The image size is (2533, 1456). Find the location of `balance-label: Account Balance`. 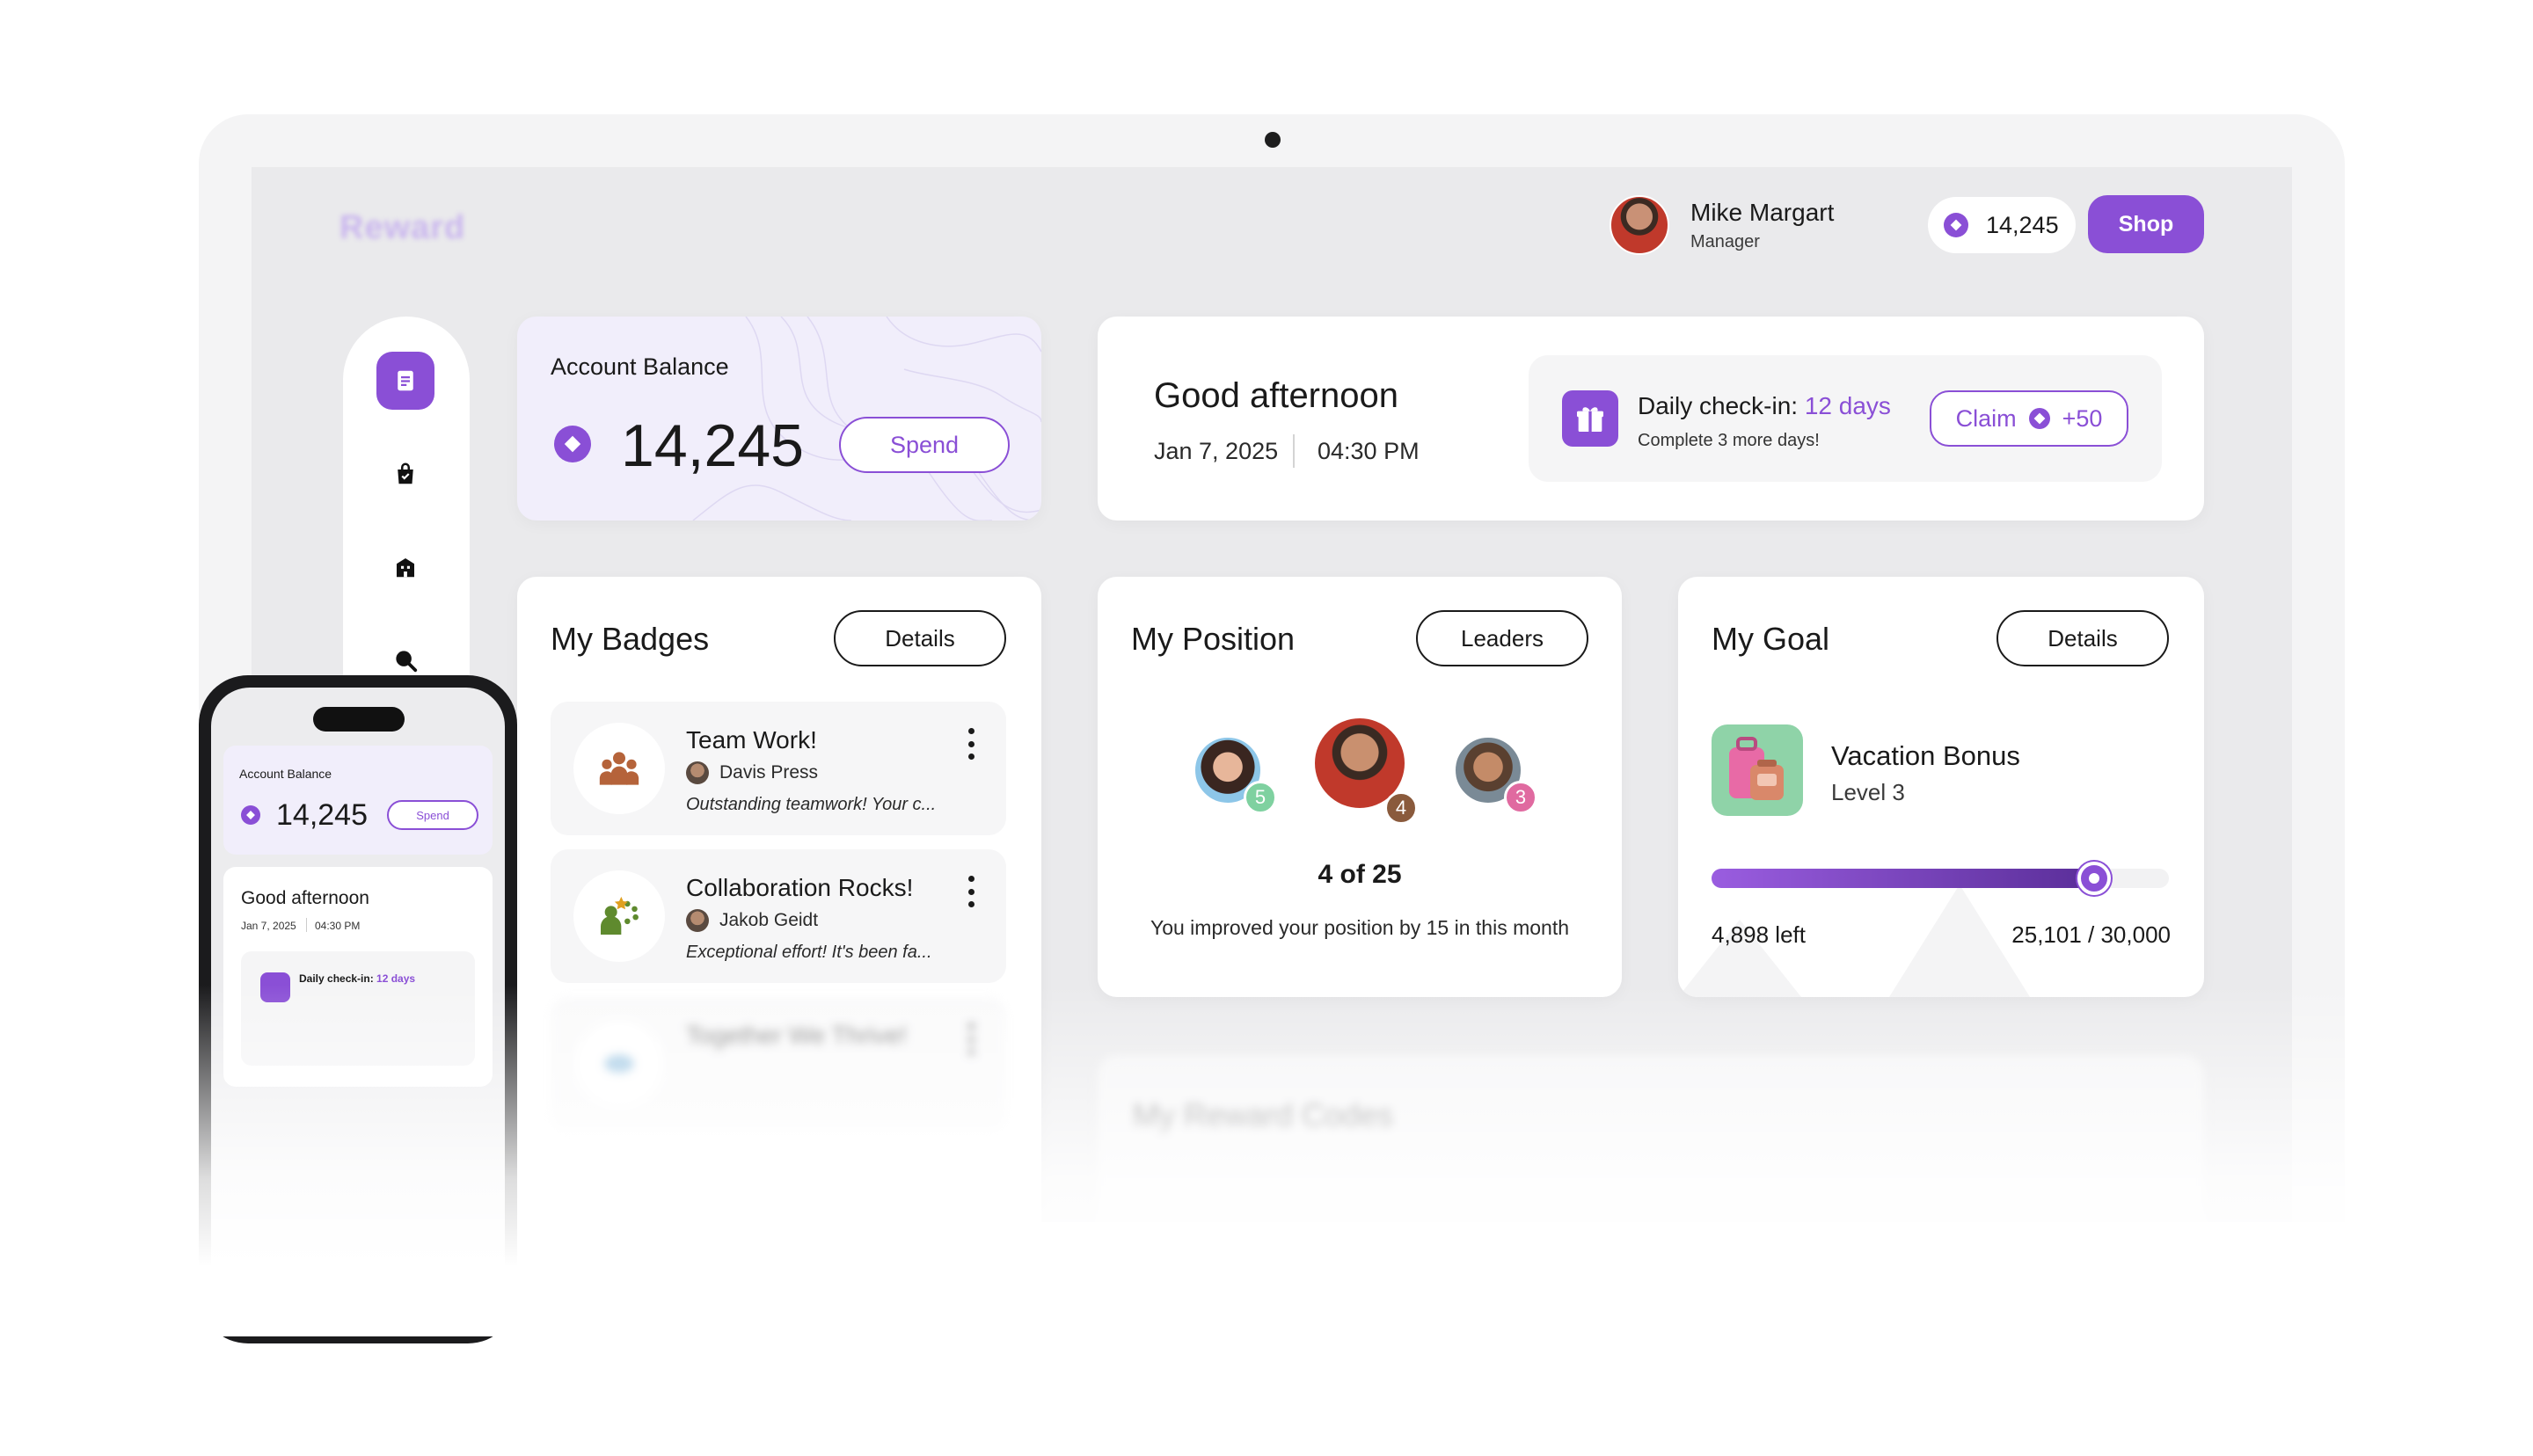

balance-label: Account Balance is located at coordinates (640, 366).